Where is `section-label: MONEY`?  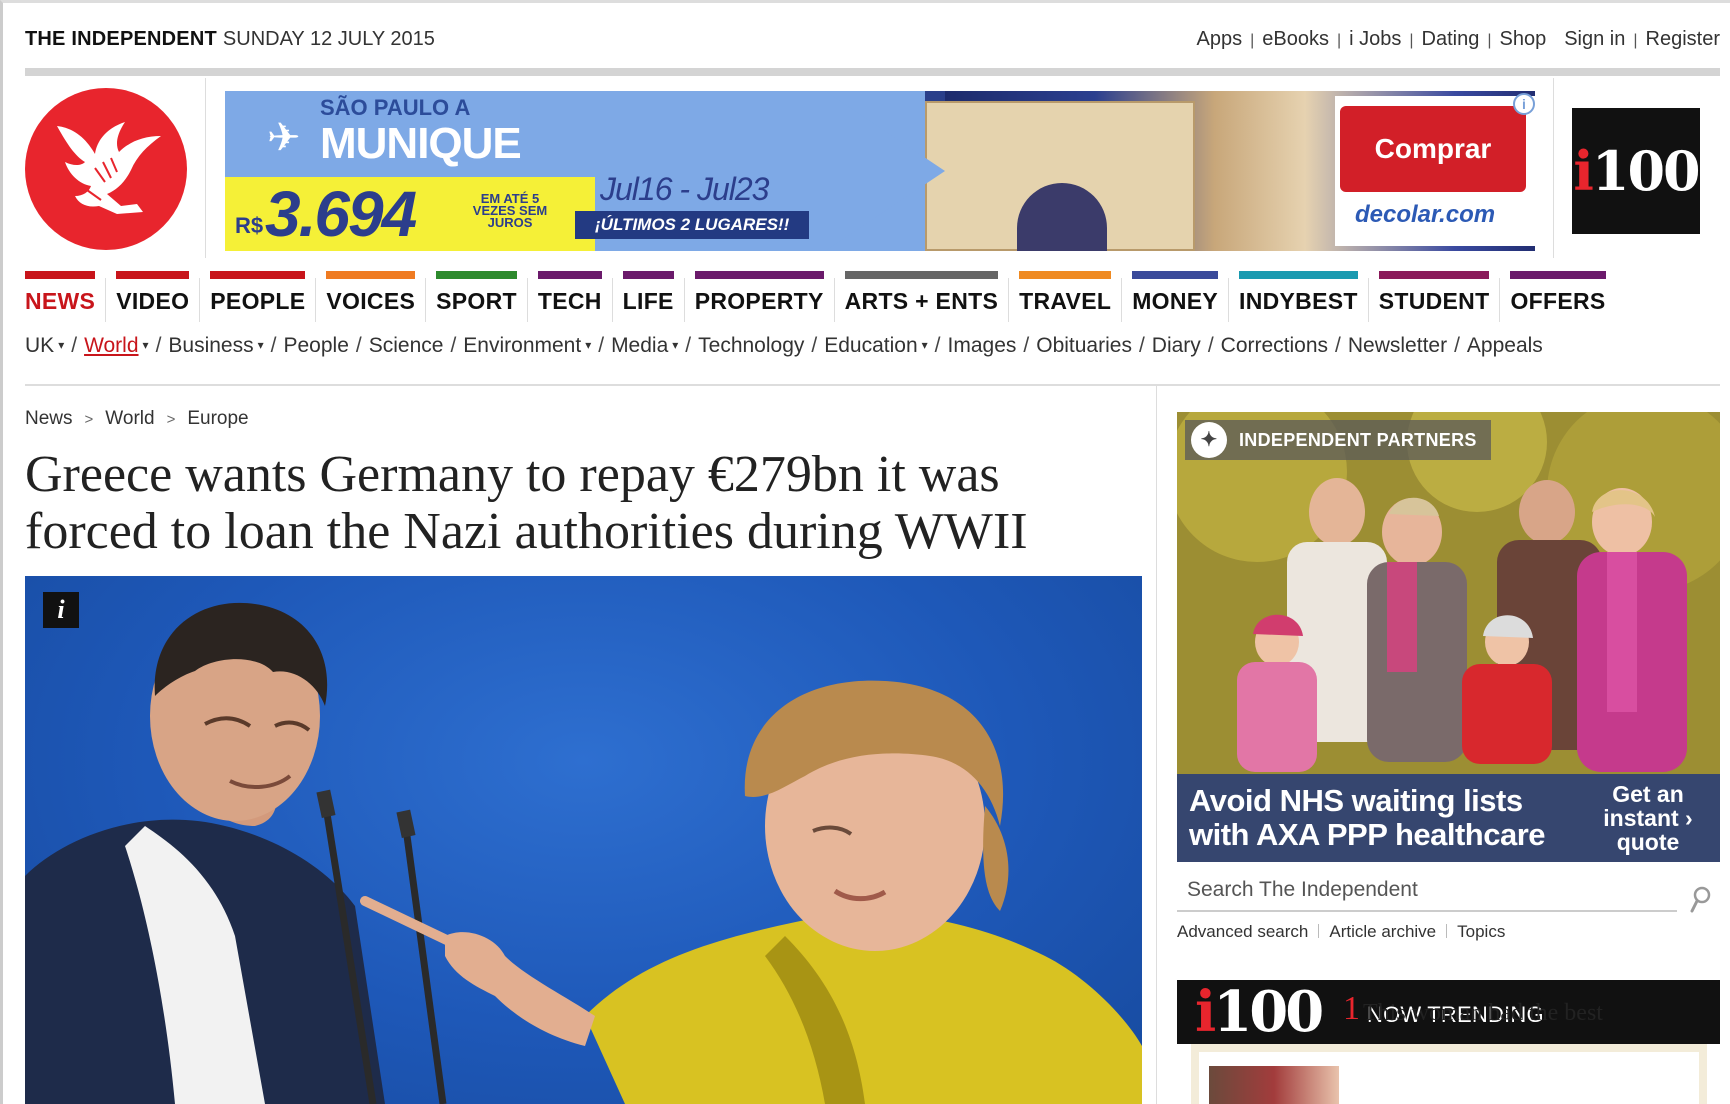
section-label: MONEY is located at coordinates (1175, 301).